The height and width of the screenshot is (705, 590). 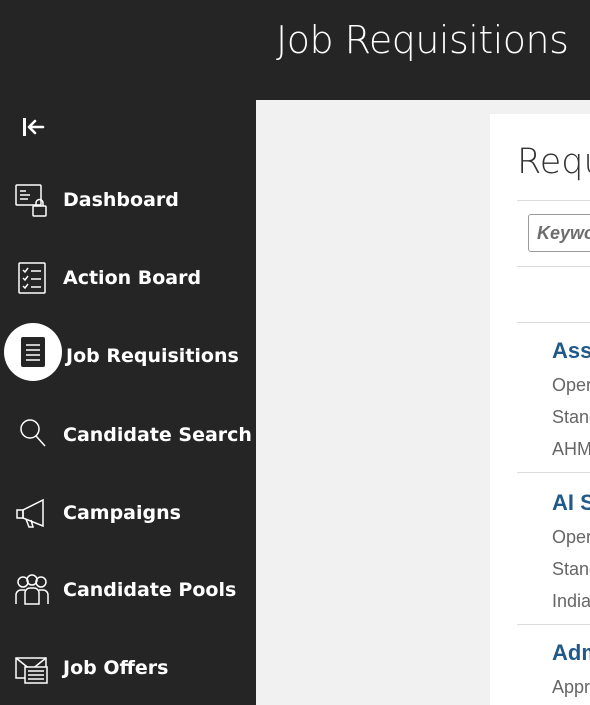 I want to click on requisition-status: Appr, so click(x=571, y=687).